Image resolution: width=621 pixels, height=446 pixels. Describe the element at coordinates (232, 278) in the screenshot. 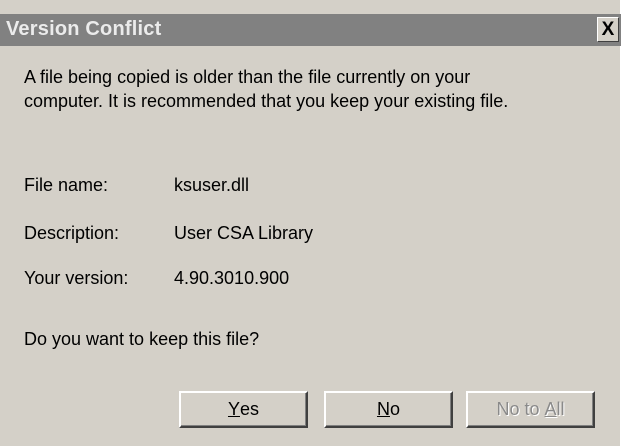

I see `version-value: 4.90.3010.900` at that location.